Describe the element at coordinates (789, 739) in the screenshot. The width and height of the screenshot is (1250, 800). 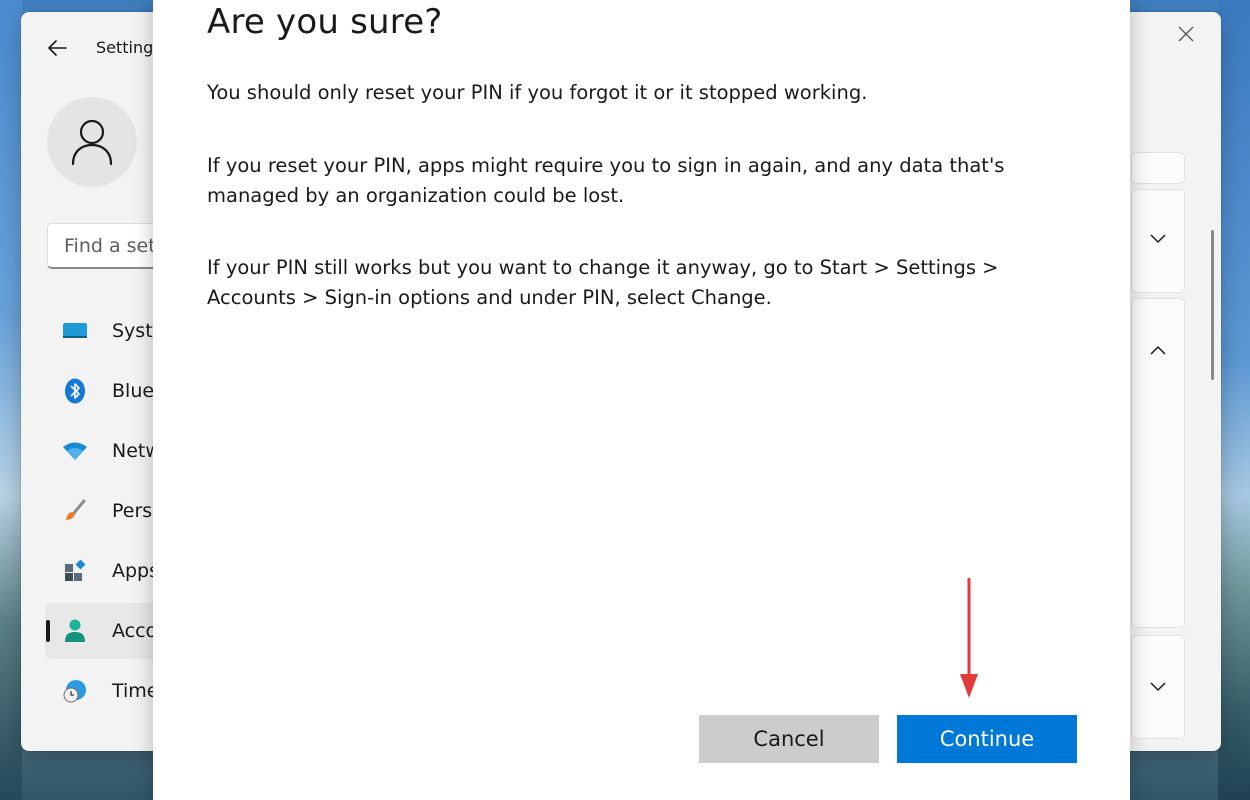
I see `cancel-button: Cancel` at that location.